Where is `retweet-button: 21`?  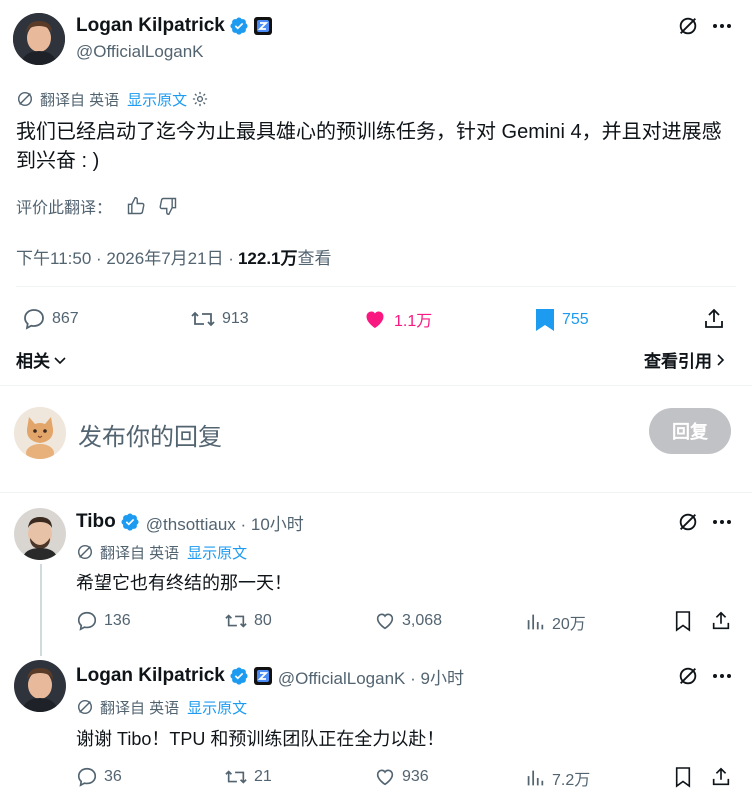
retweet-button: 21 is located at coordinates (248, 777).